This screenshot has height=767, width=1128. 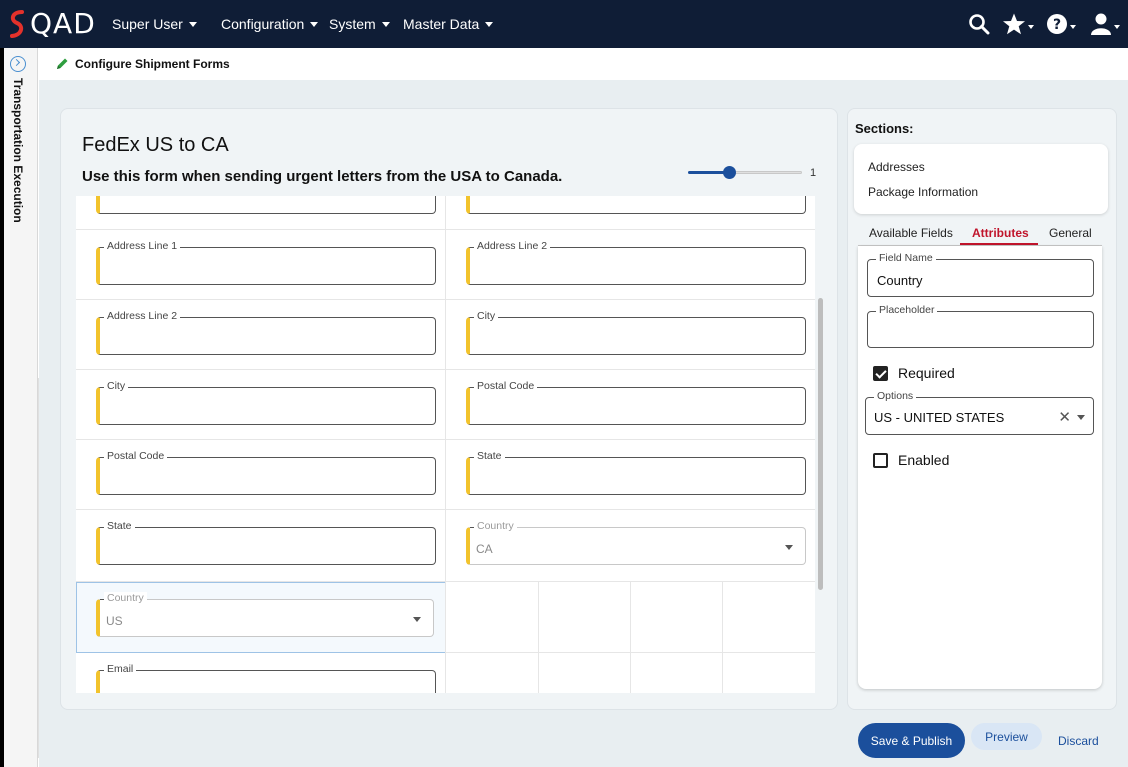 What do you see at coordinates (152, 64) in the screenshot?
I see `page-title: Configure Shipment Forms` at bounding box center [152, 64].